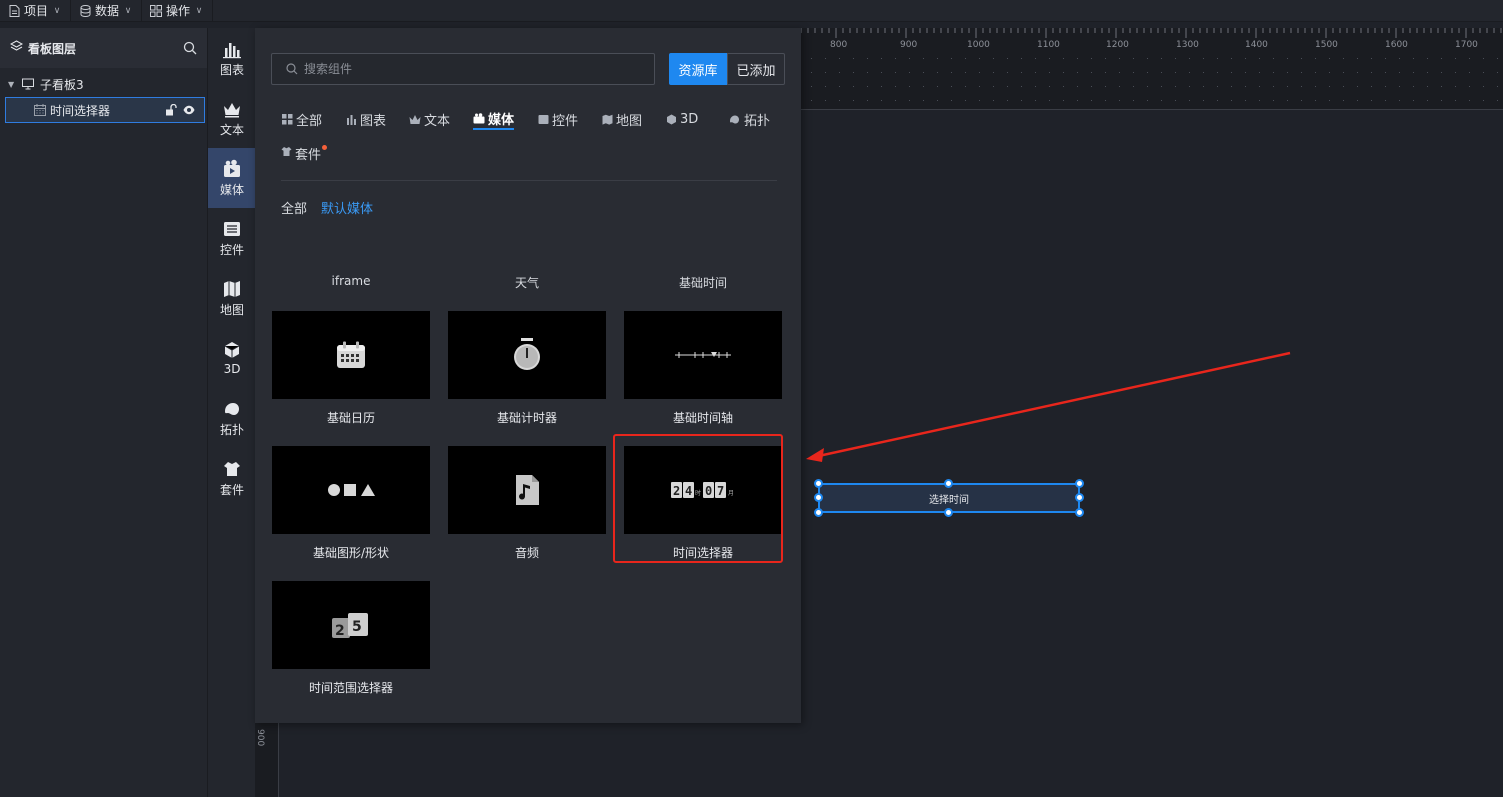 This screenshot has width=1503, height=797. I want to click on rail-item-topology: 拓扑, so click(232, 418).